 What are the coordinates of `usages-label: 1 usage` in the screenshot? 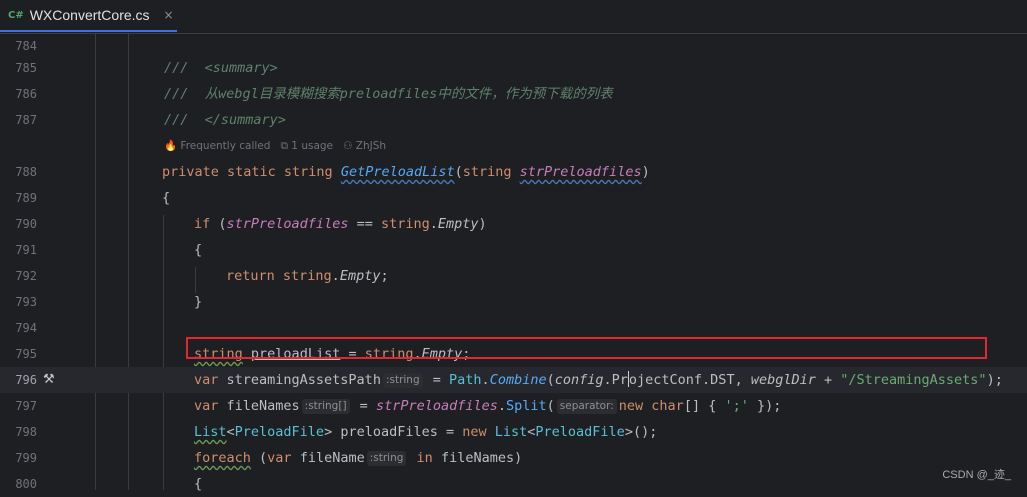 It's located at (312, 146).